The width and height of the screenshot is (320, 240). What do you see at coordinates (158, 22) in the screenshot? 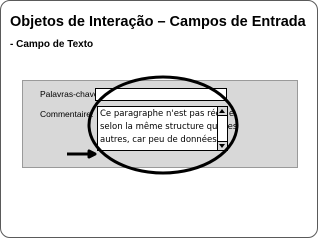
I see `slide-title: Objetos de Interação – Campos de Entrada` at bounding box center [158, 22].